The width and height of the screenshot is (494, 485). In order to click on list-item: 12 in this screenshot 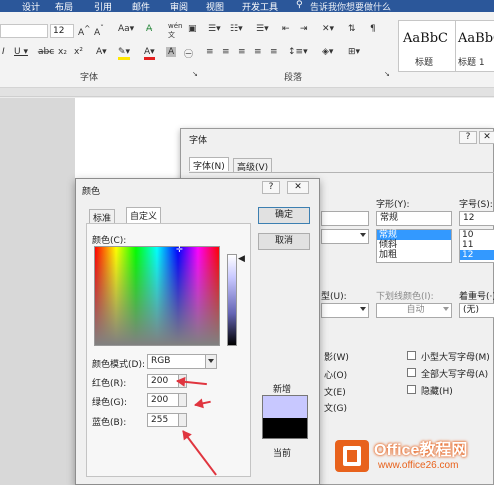, I will do `click(477, 255)`.